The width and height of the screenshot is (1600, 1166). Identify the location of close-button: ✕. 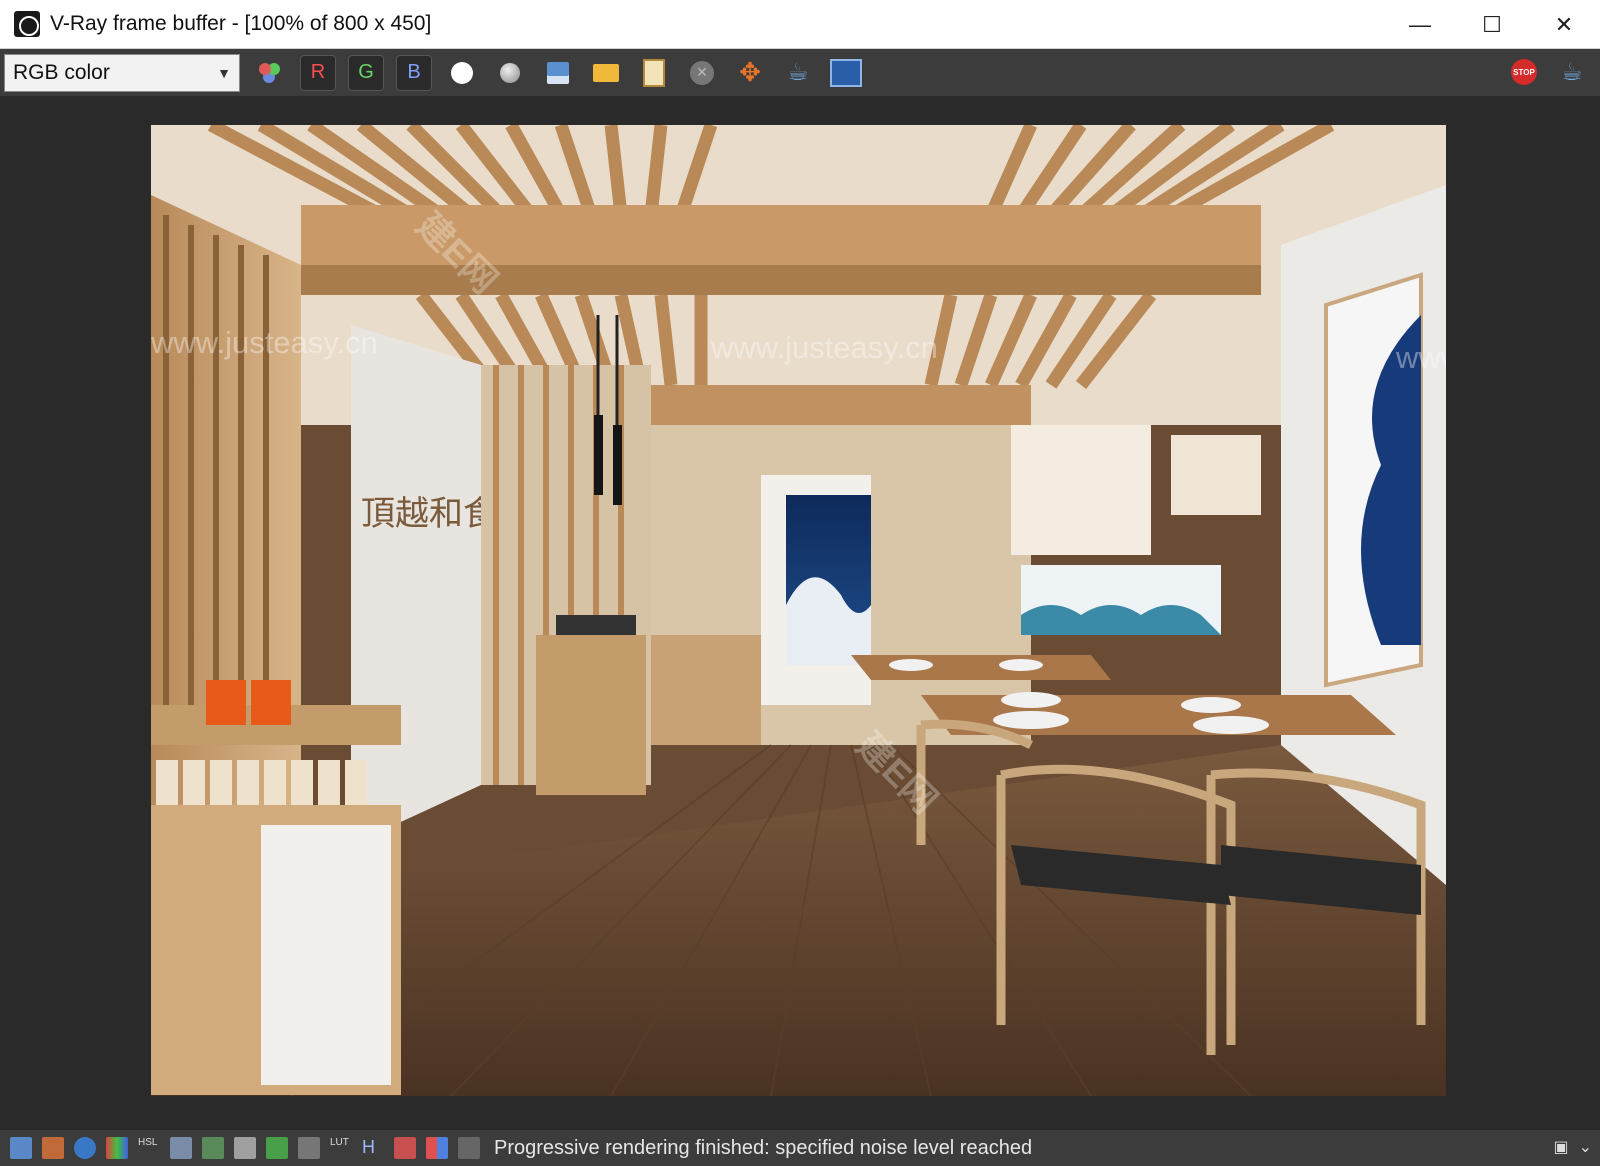
(1564, 24).